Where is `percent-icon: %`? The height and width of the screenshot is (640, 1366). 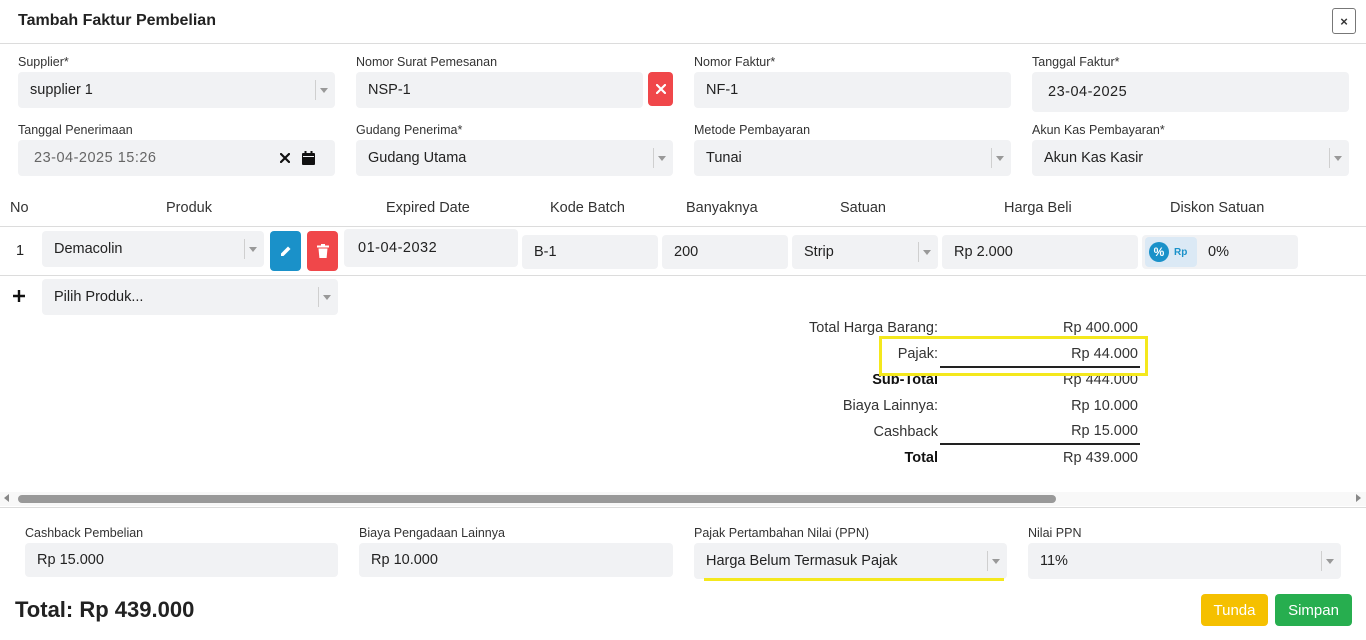 percent-icon: % is located at coordinates (1159, 252).